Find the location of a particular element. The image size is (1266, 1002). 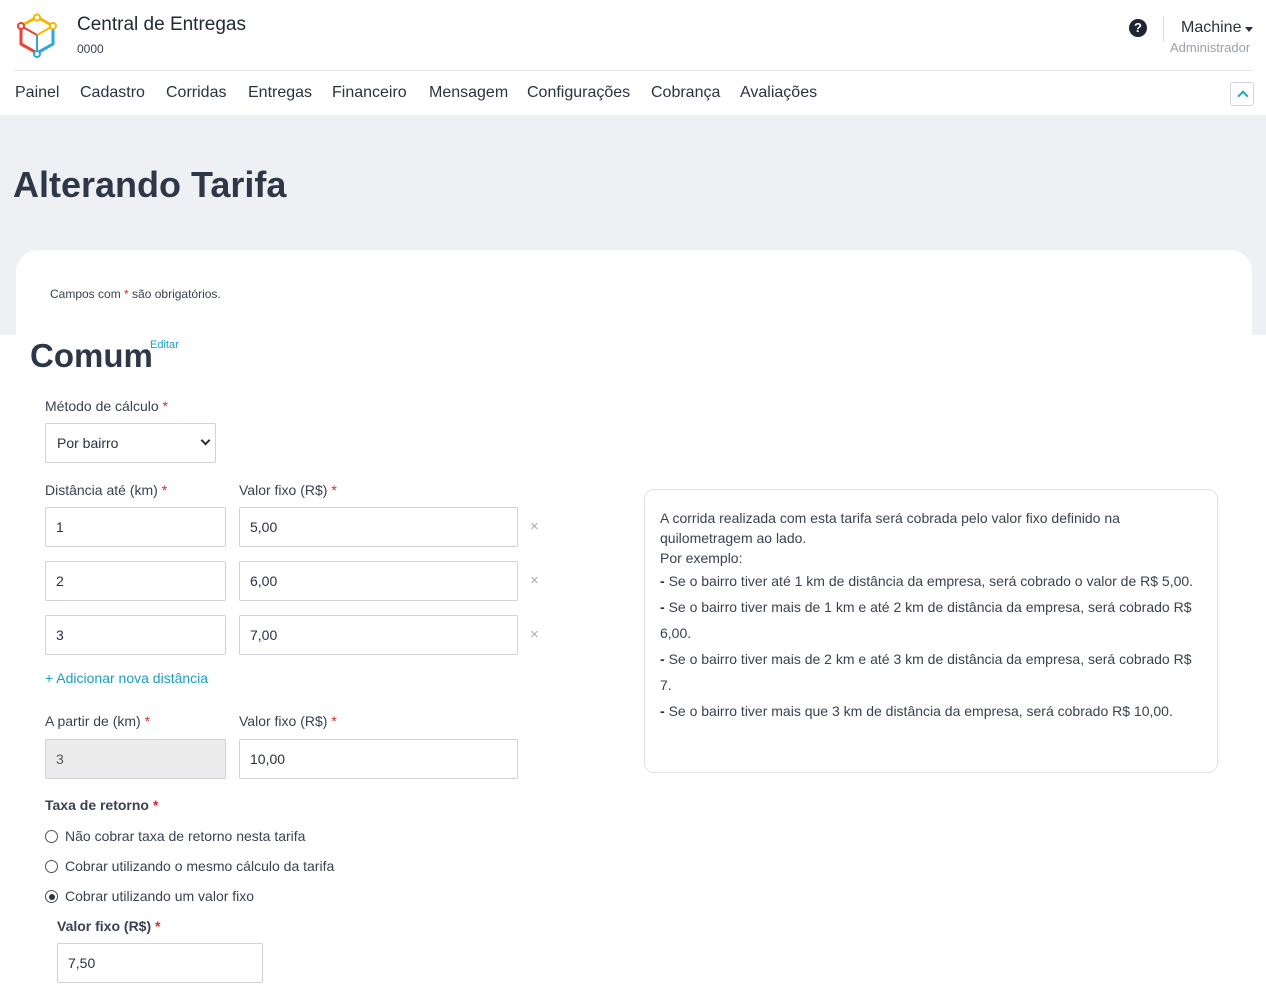

distance-label-text: Distância até (km) is located at coordinates (101, 490).